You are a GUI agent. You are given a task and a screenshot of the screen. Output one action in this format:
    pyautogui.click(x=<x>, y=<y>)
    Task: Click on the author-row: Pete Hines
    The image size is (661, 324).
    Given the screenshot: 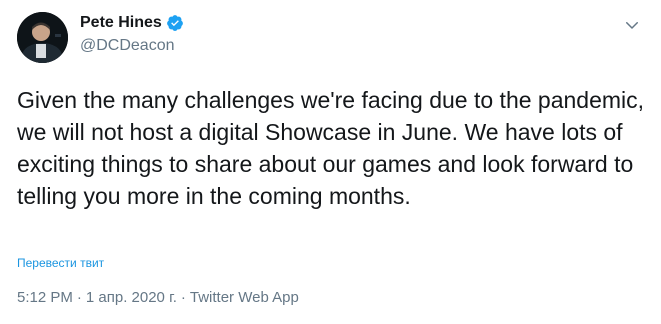 What is the action you would take?
    pyautogui.click(x=132, y=23)
    